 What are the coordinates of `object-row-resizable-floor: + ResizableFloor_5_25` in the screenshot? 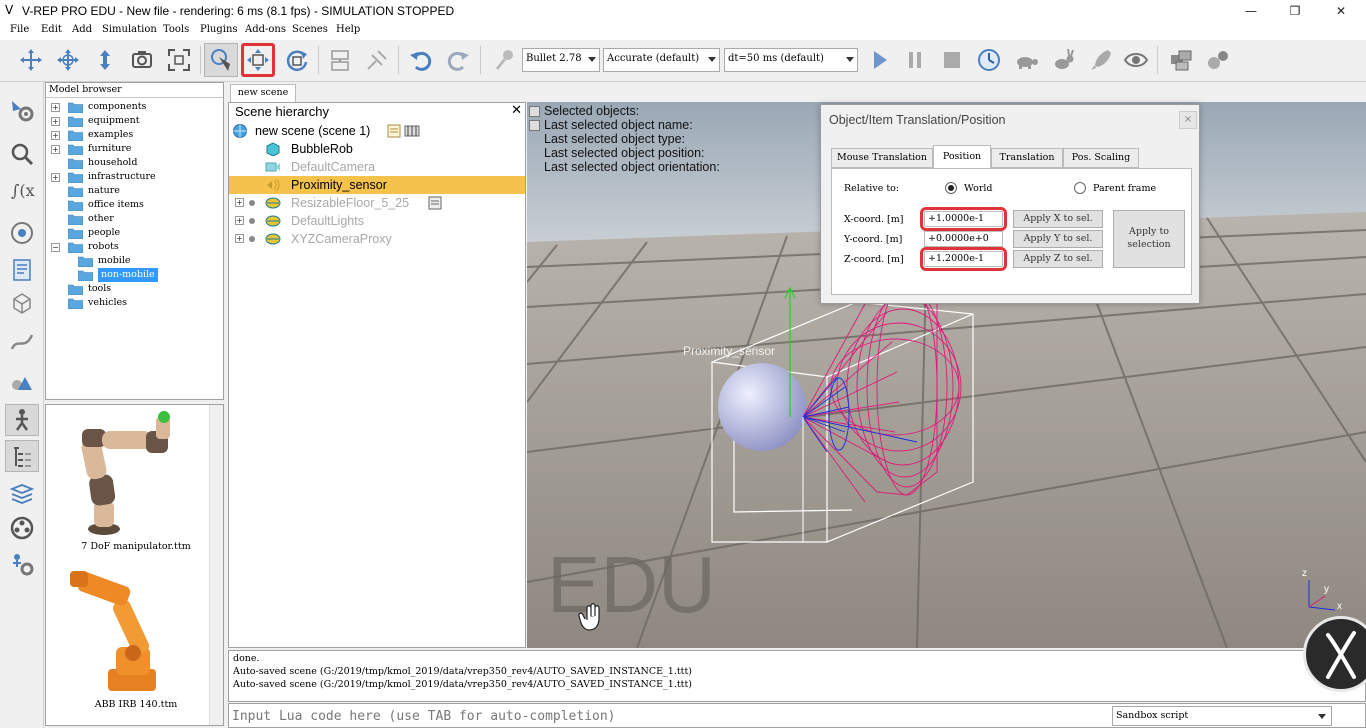 It's located at (377, 203).